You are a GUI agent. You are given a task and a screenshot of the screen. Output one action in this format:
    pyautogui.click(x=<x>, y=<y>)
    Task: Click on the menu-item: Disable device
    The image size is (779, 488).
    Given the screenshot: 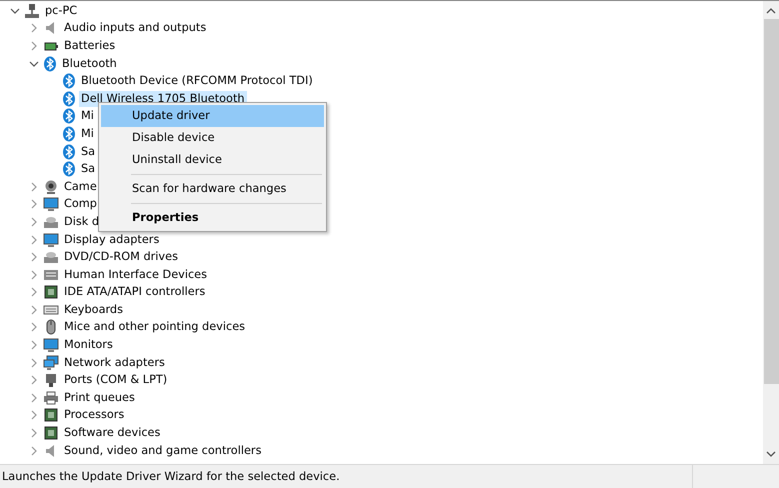 What is the action you would take?
    pyautogui.click(x=212, y=138)
    